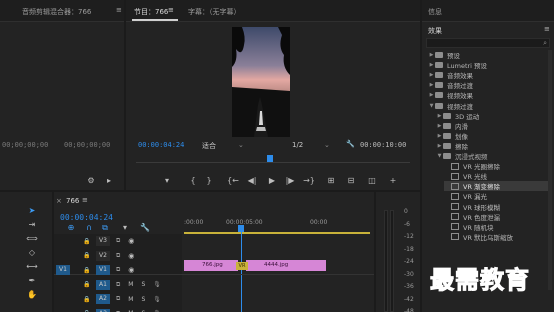  I want to click on audio-clip-mixer-tab: 音频剪辑混合器：766, so click(56, 12).